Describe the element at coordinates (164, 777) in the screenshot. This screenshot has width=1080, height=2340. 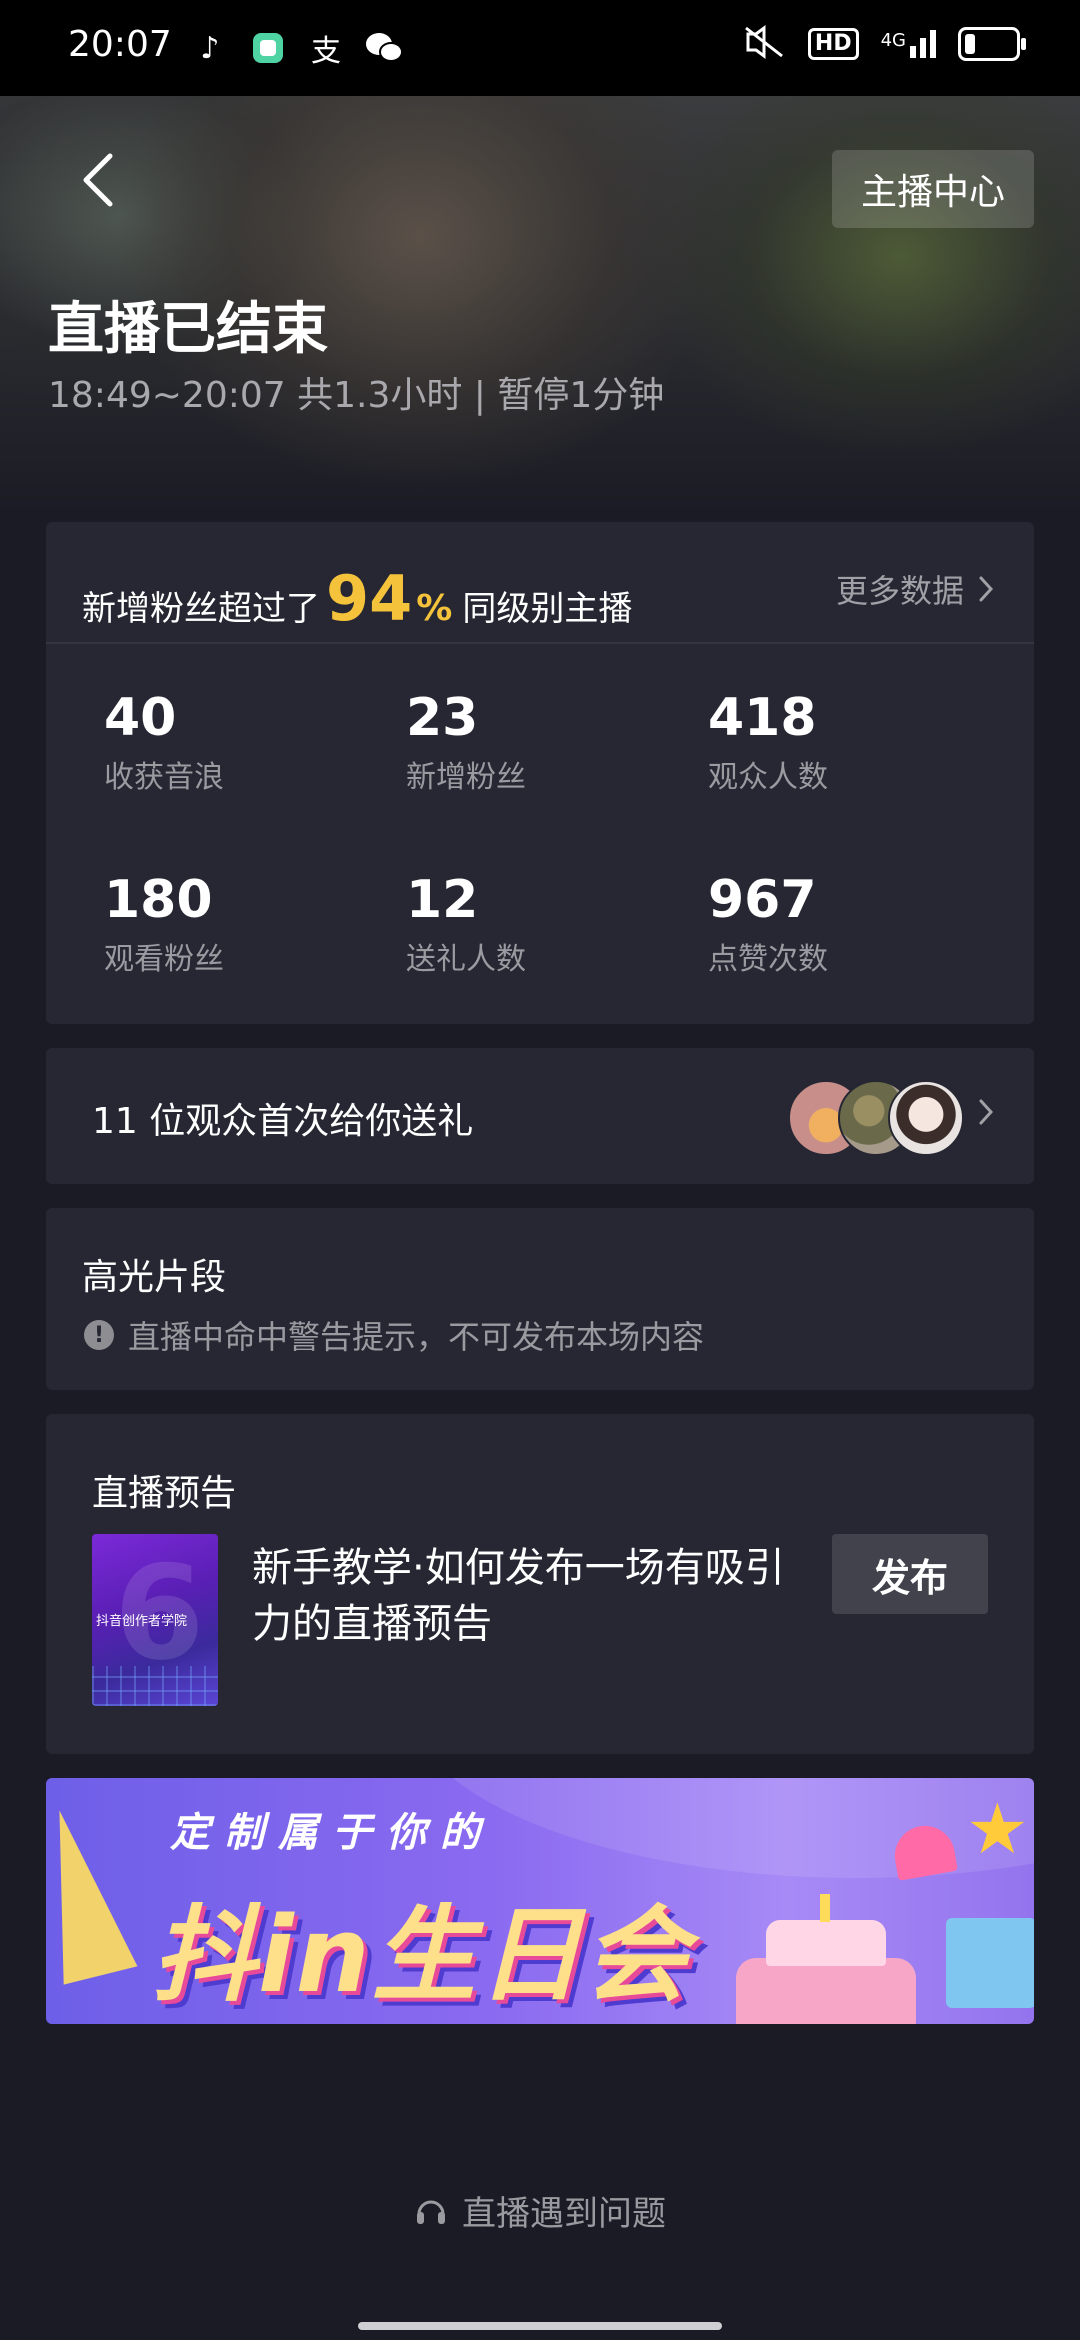
I see `stat-label: 收获音浪` at that location.